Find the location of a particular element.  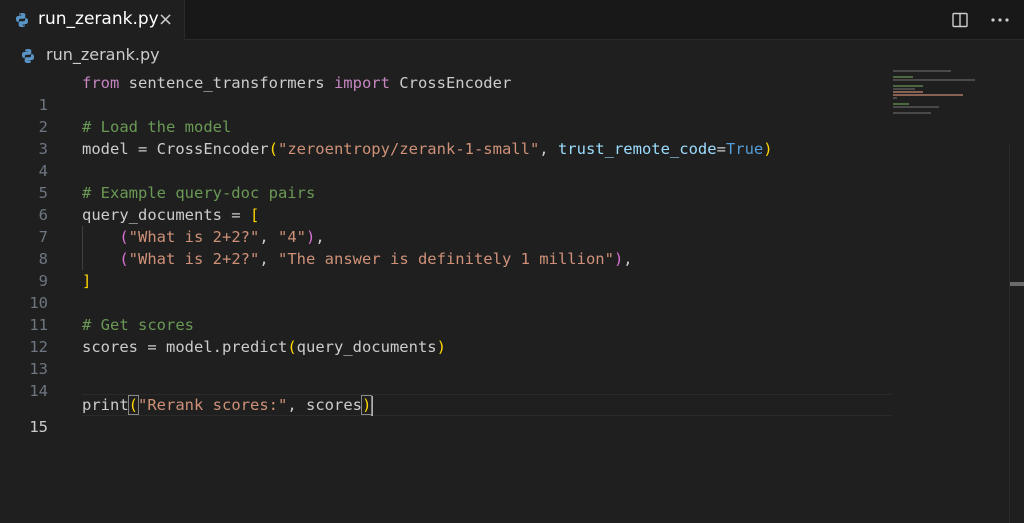

code-text: , scores is located at coordinates (324, 405).